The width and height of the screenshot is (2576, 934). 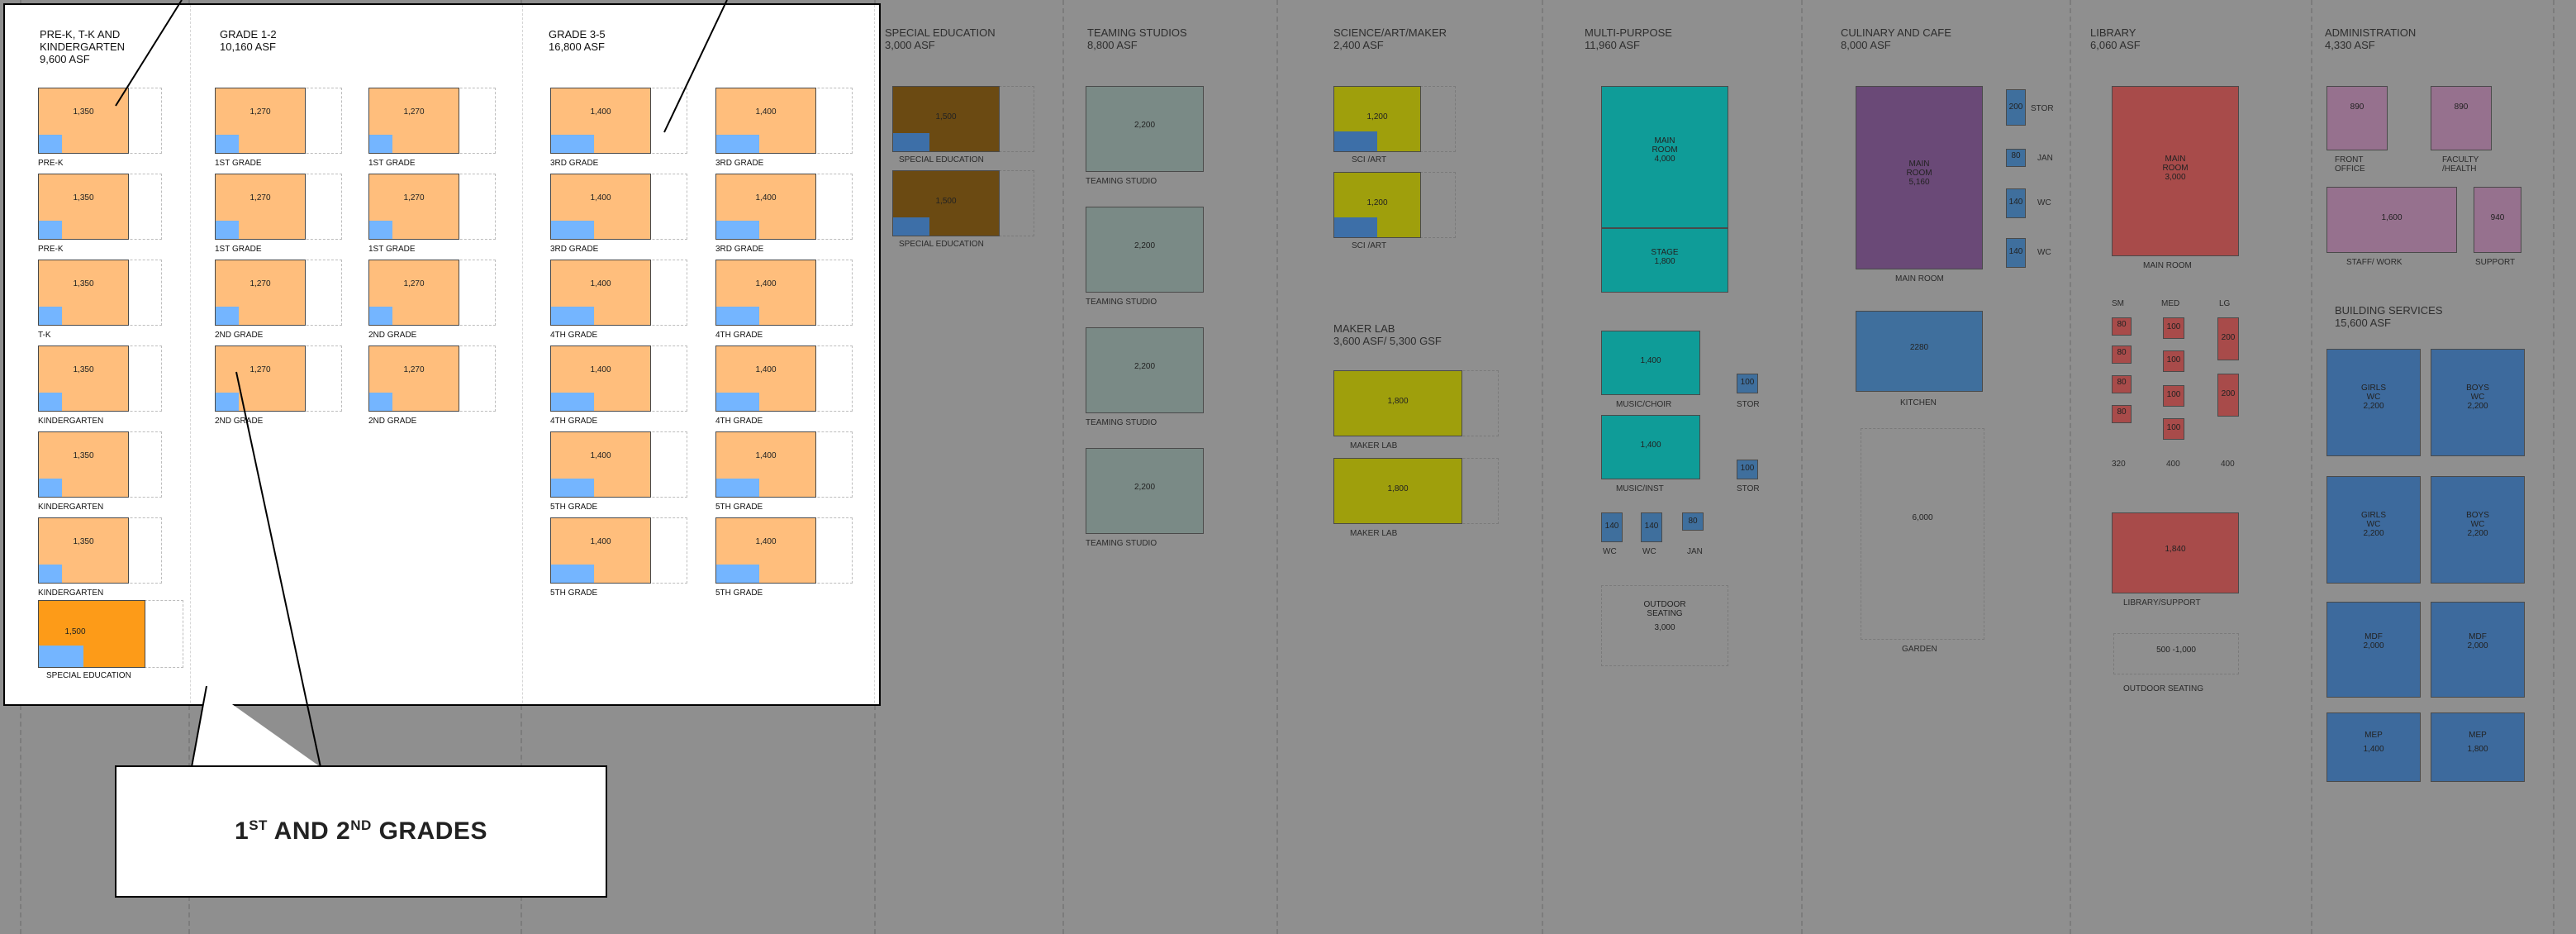 I want to click on callout-label: 1ST AND 2ND GRADES, so click(x=361, y=831).